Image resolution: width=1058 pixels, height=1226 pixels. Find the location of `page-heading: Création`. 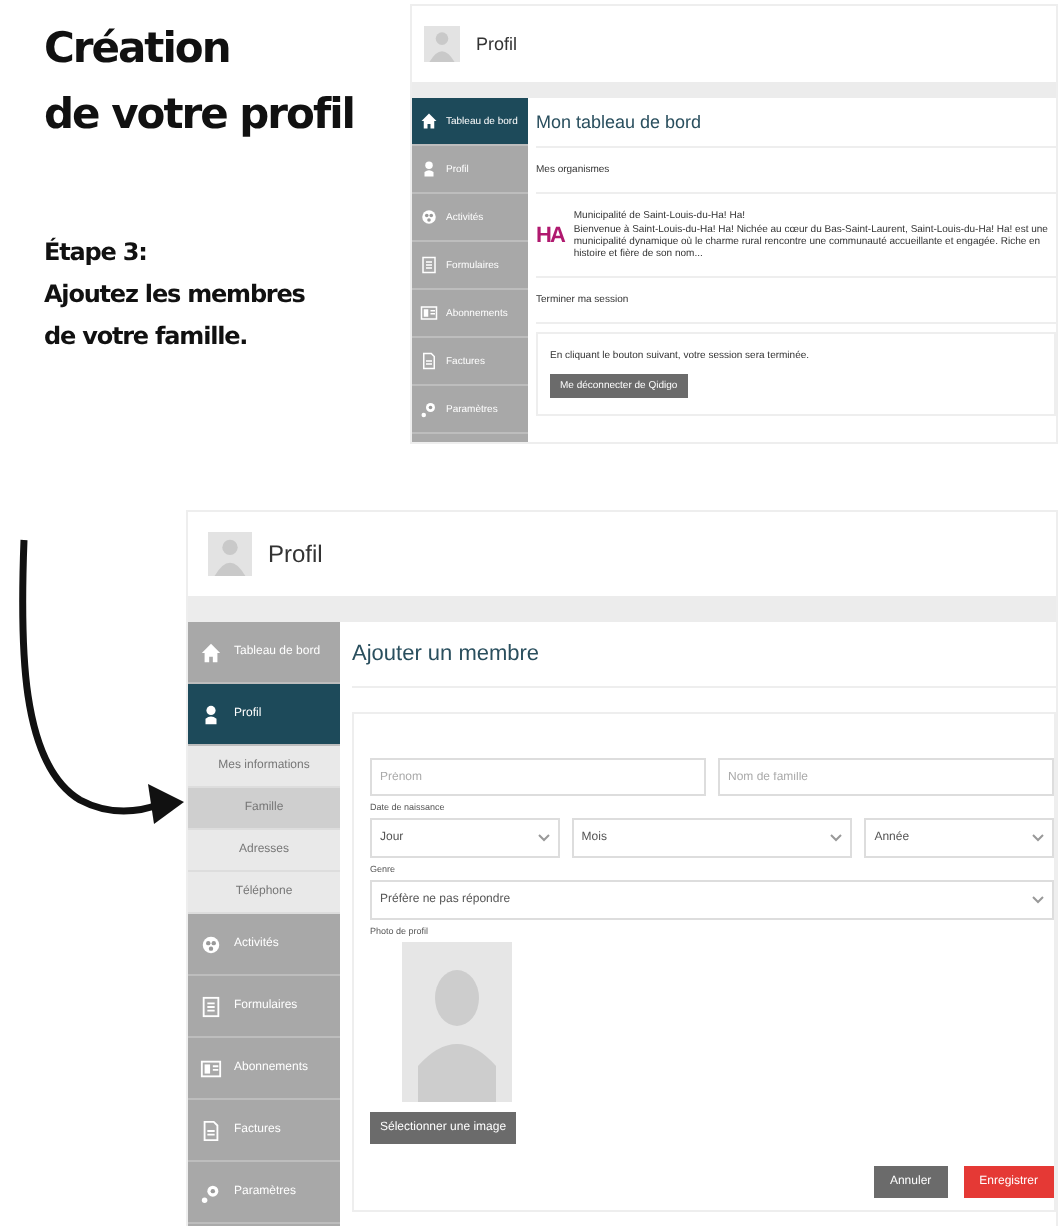

page-heading: Création is located at coordinates (138, 49).